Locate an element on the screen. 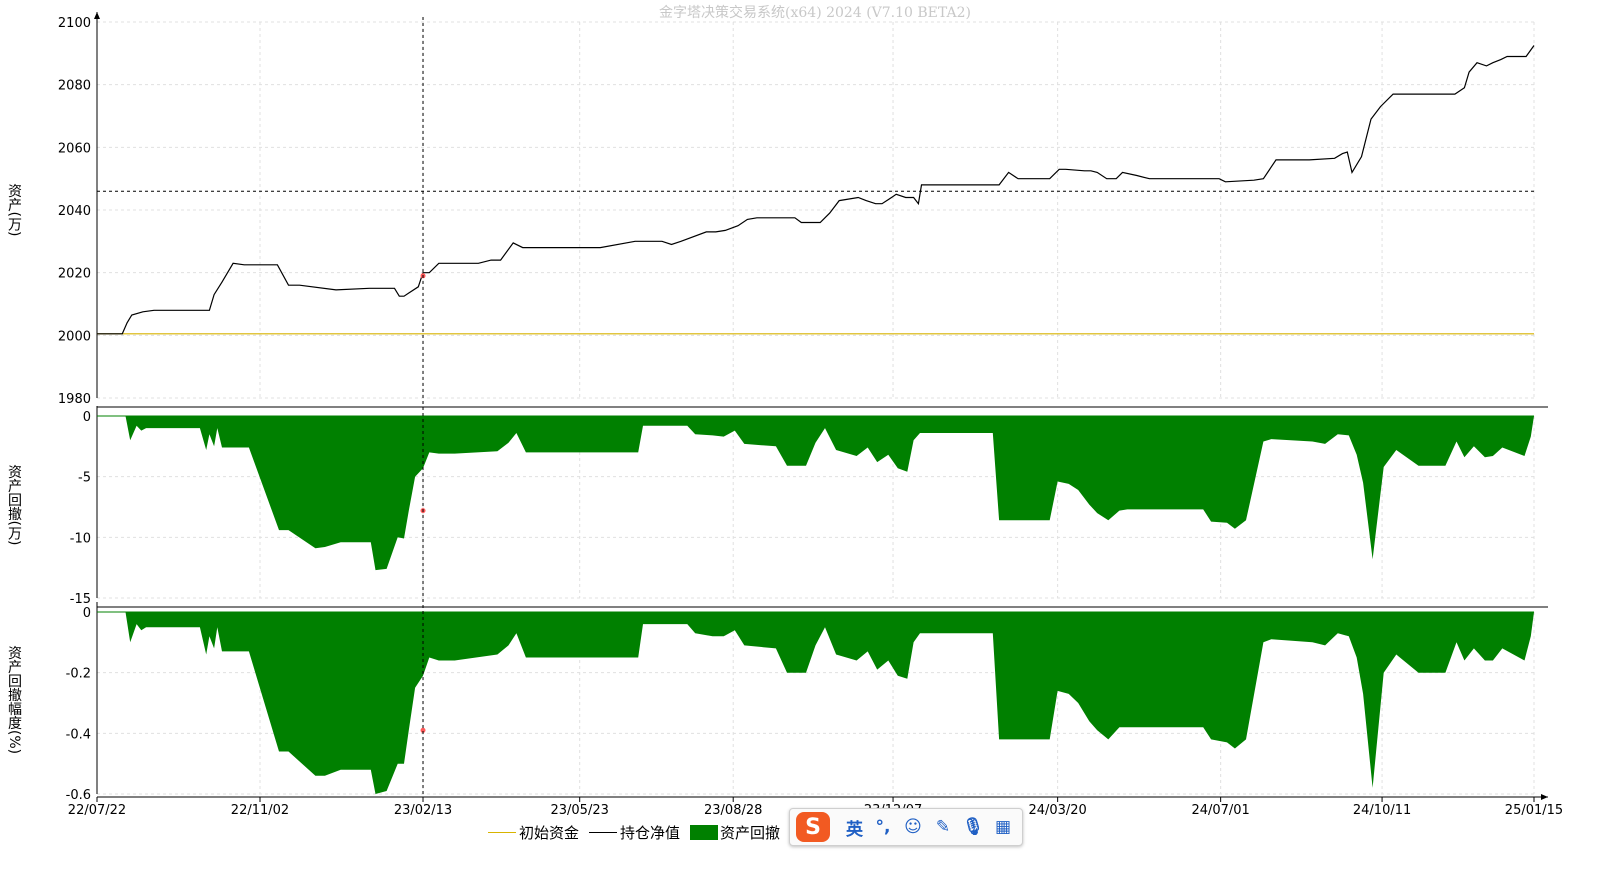 Image resolution: width=1604 pixels, height=869 pixels. y-tick-label: -15 is located at coordinates (80, 599).